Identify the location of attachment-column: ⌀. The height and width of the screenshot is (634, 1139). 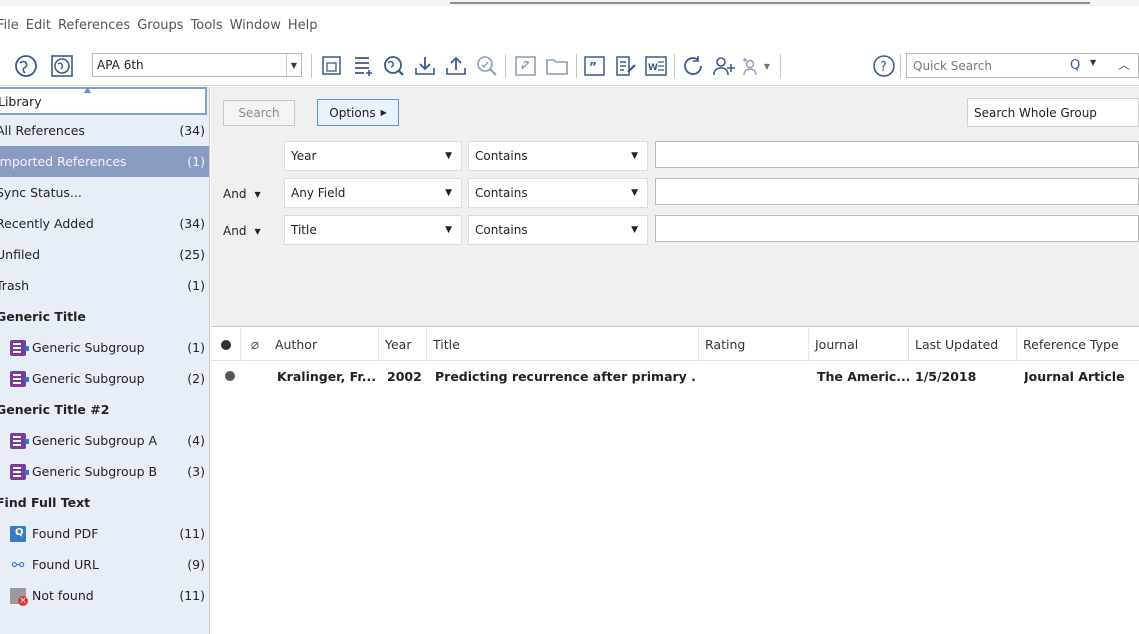
(255, 344).